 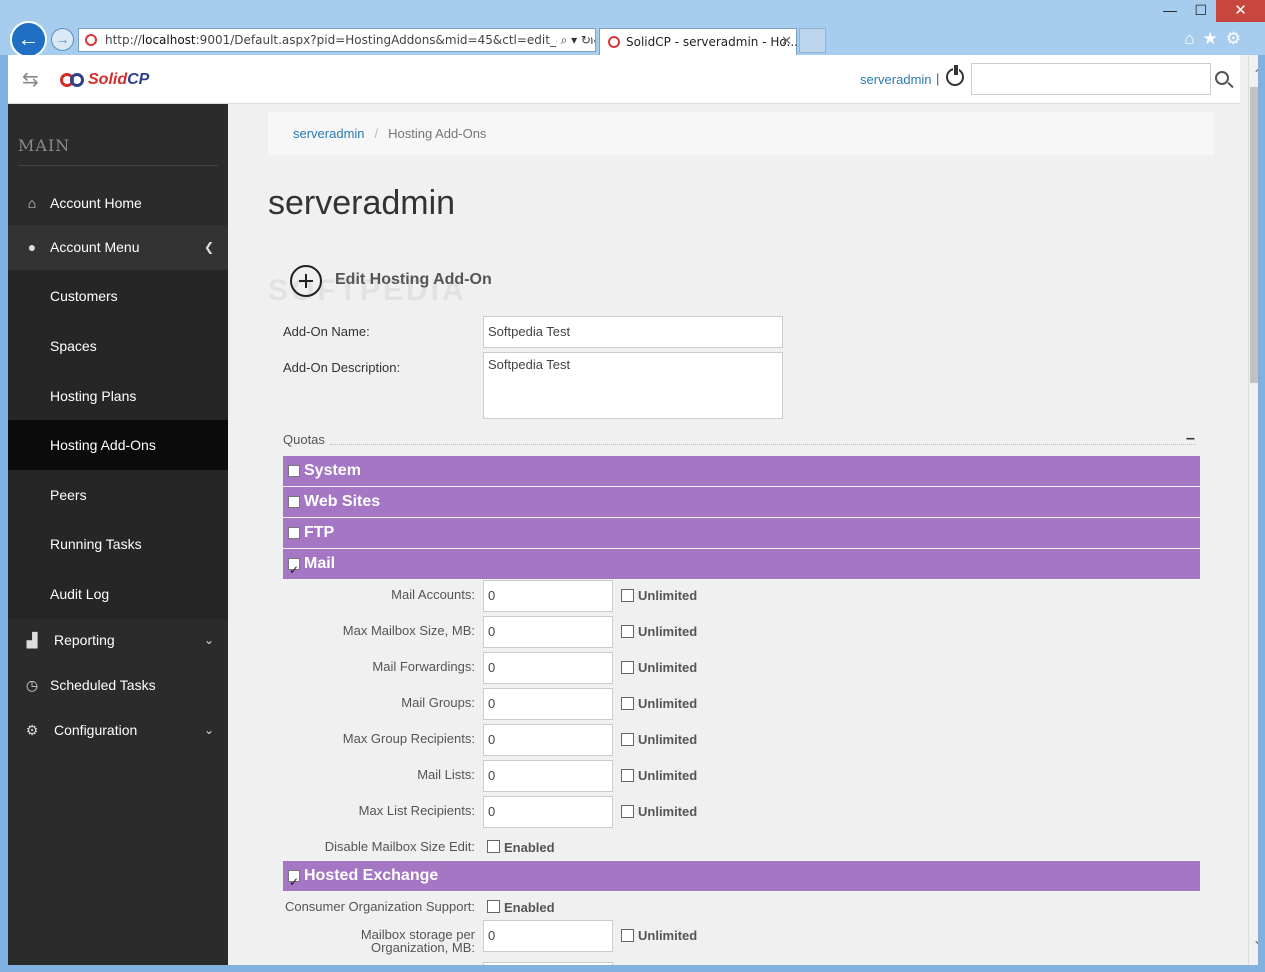 I want to click on mail-groups-unlimited-checkbox, so click(x=627, y=703).